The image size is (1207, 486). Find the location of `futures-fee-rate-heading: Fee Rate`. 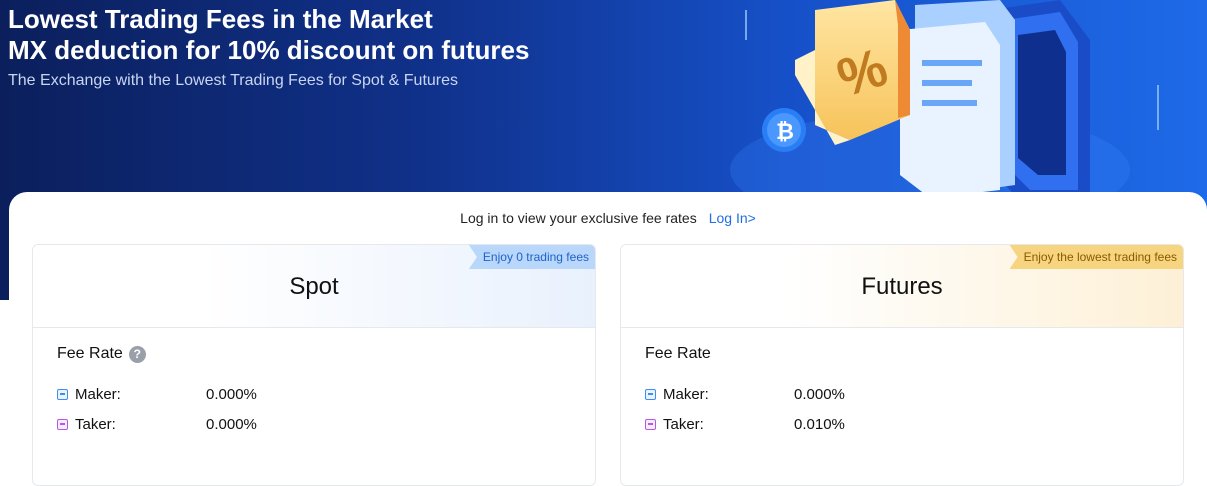

futures-fee-rate-heading: Fee Rate is located at coordinates (678, 354).